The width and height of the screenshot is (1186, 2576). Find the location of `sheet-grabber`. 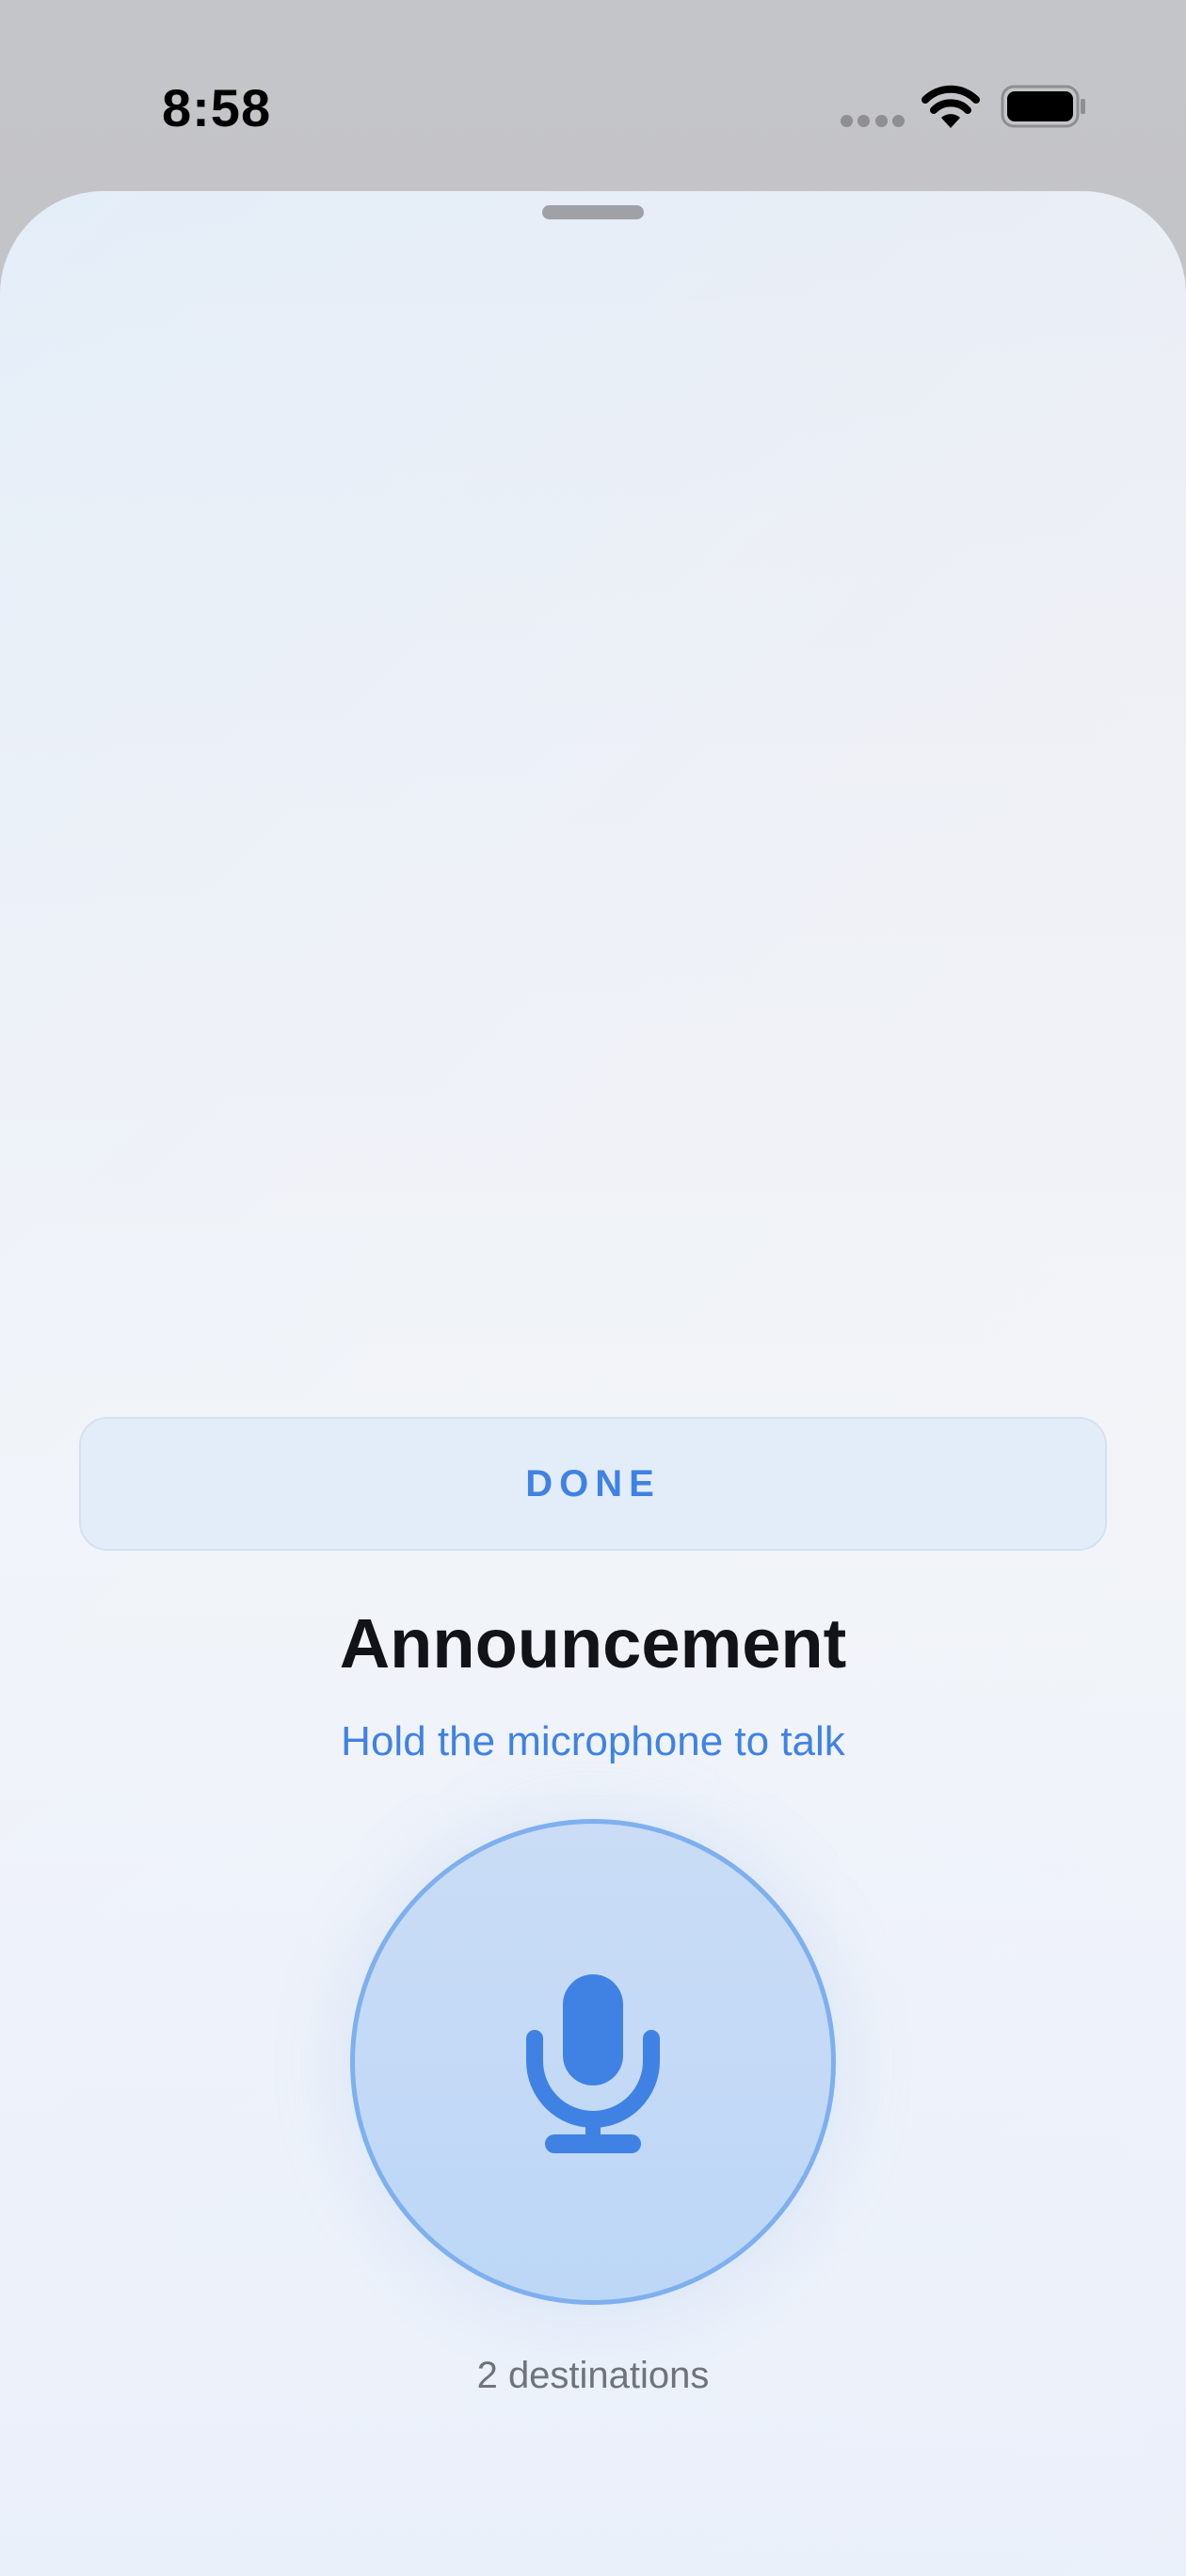

sheet-grabber is located at coordinates (593, 212).